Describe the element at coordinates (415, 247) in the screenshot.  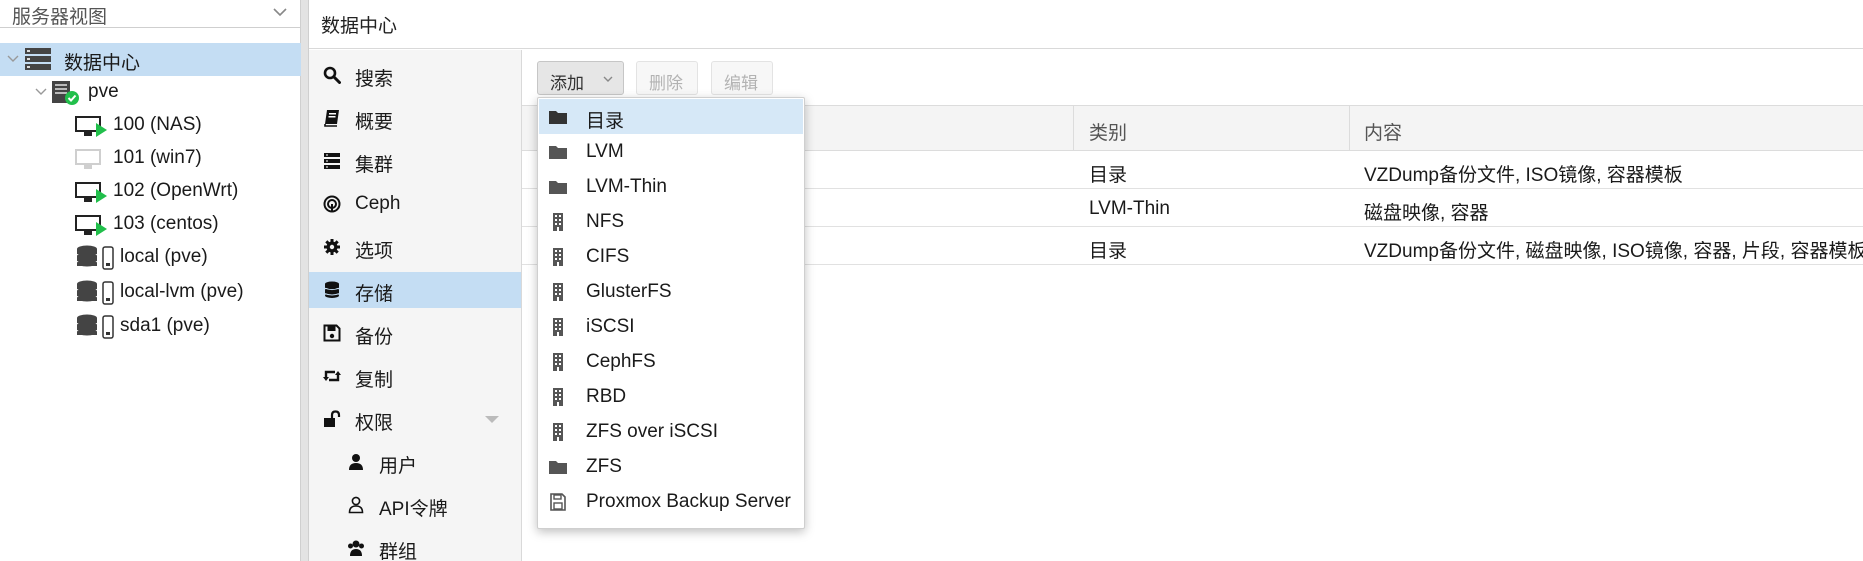
I see `nav-item-options: 选项` at that location.